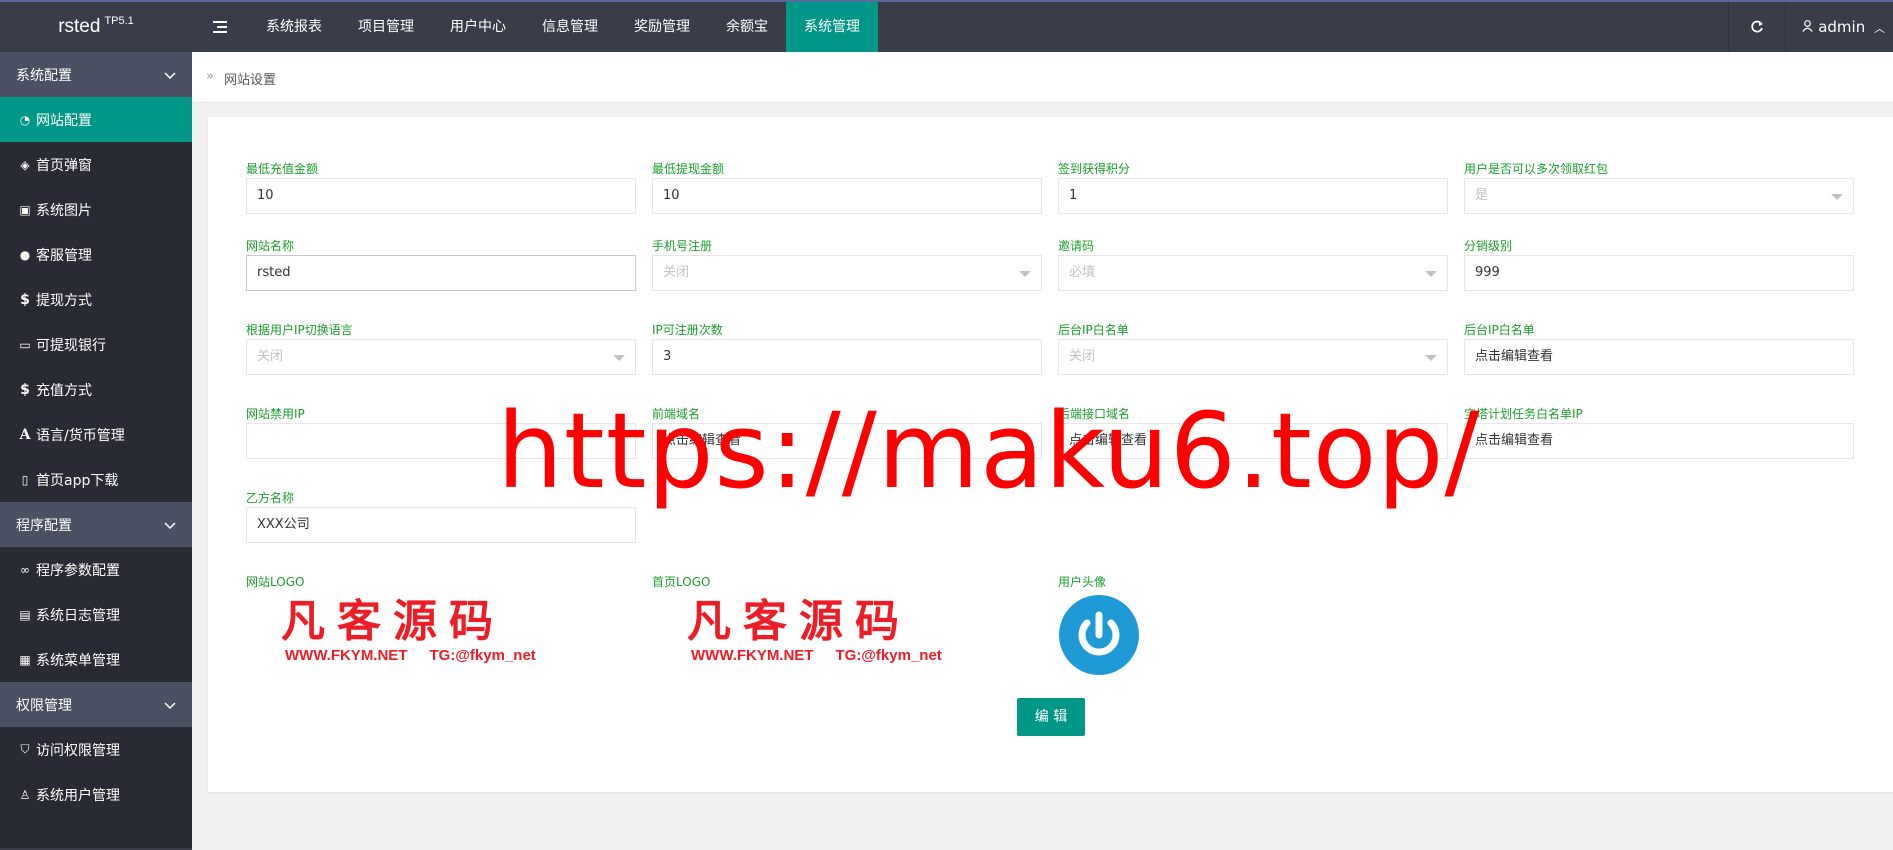 This screenshot has width=1893, height=850. Describe the element at coordinates (282, 169) in the screenshot. I see `field-label: 最低充值金额` at that location.